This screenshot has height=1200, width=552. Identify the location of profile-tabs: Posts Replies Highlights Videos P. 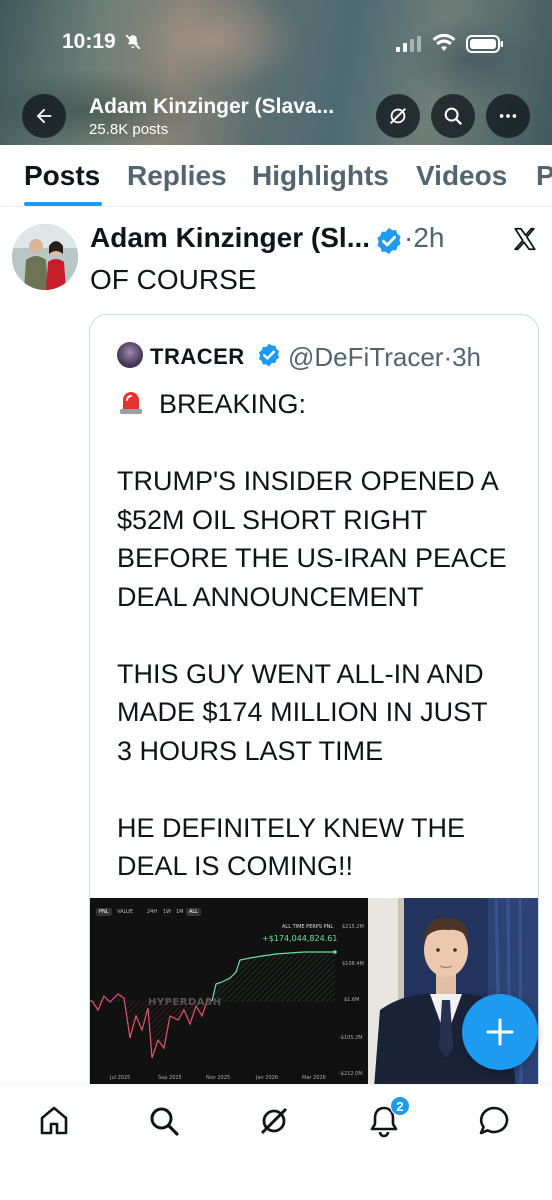
(276, 176).